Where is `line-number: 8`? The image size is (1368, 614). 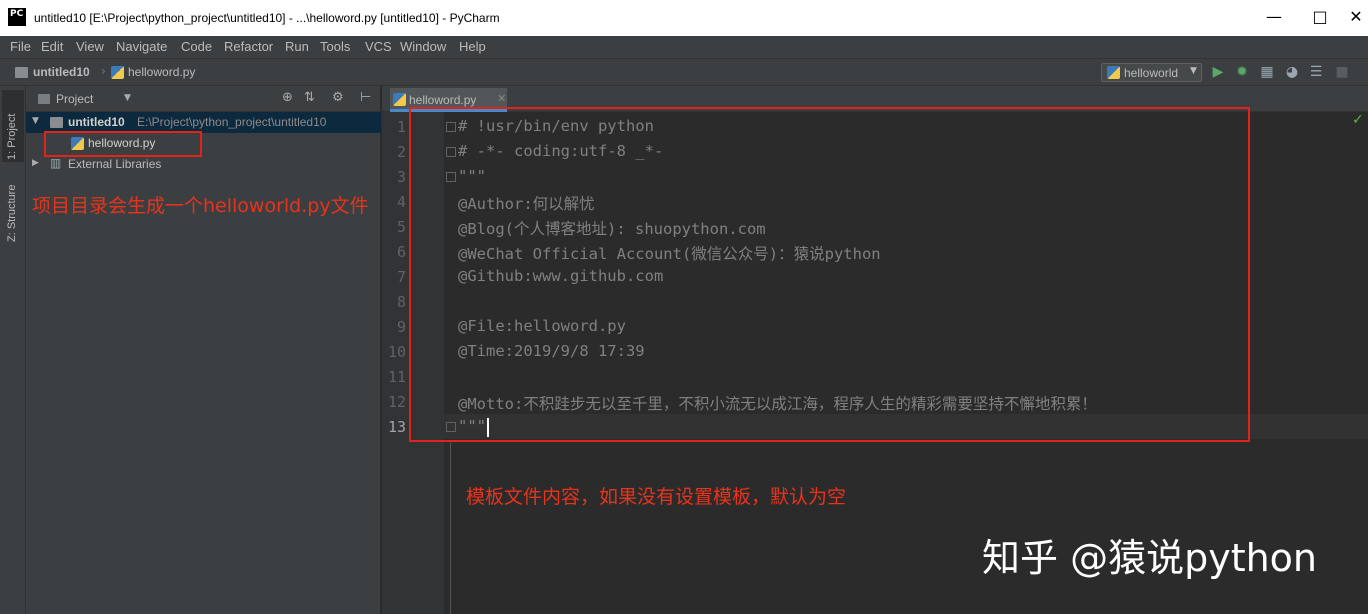 line-number: 8 is located at coordinates (401, 302).